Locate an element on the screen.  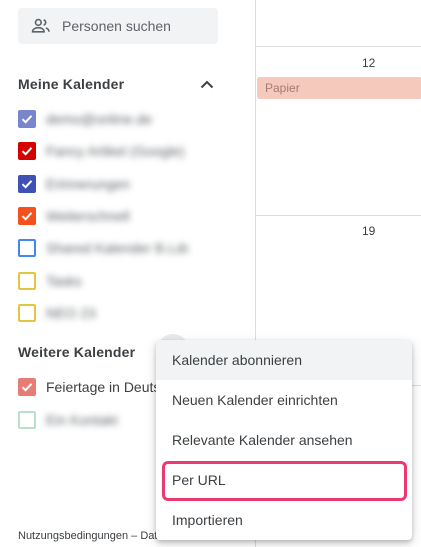
my-calendar-label: NEO 23 is located at coordinates (71, 312).